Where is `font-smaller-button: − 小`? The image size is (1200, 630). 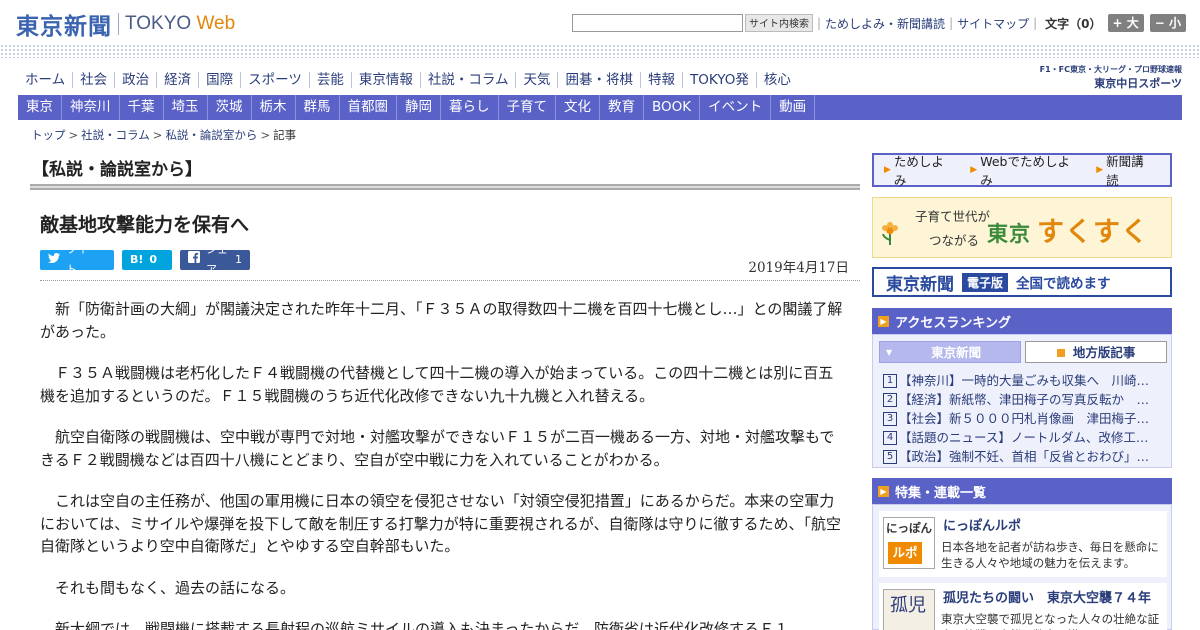 font-smaller-button: − 小 is located at coordinates (1167, 23).